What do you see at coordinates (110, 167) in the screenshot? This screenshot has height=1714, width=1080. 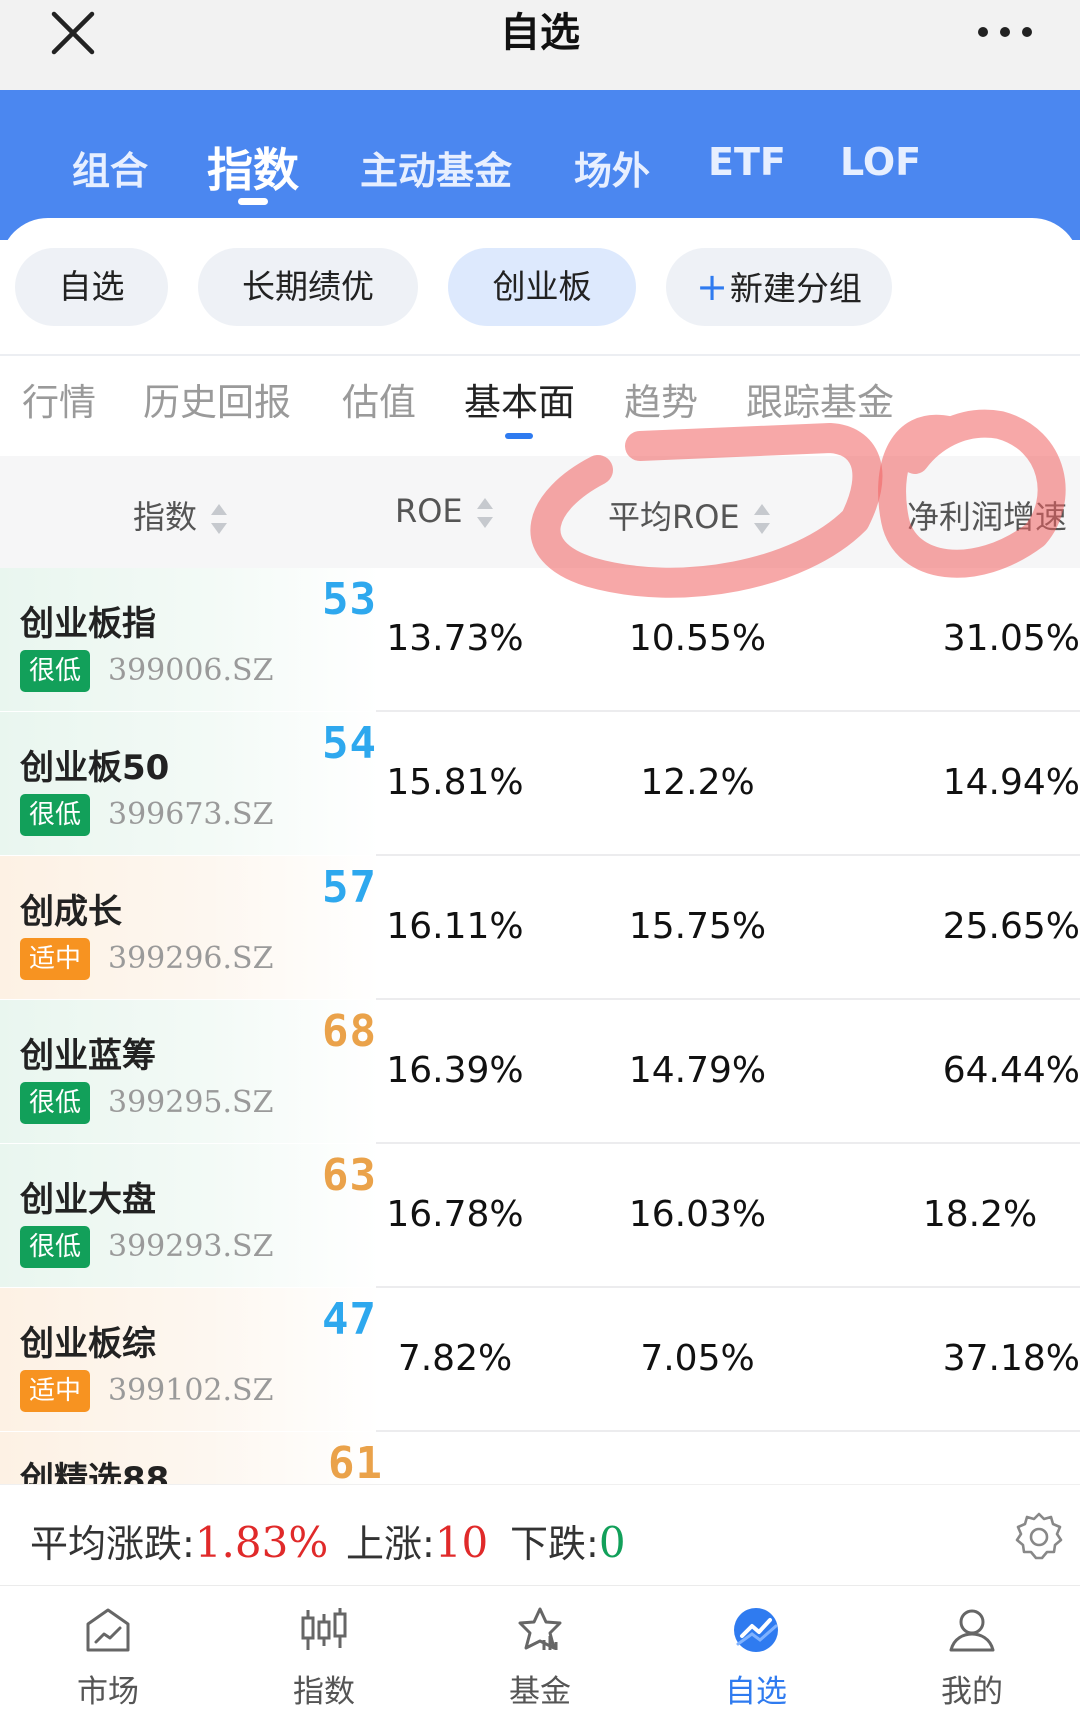 I see `tab-portfolio: 组合` at bounding box center [110, 167].